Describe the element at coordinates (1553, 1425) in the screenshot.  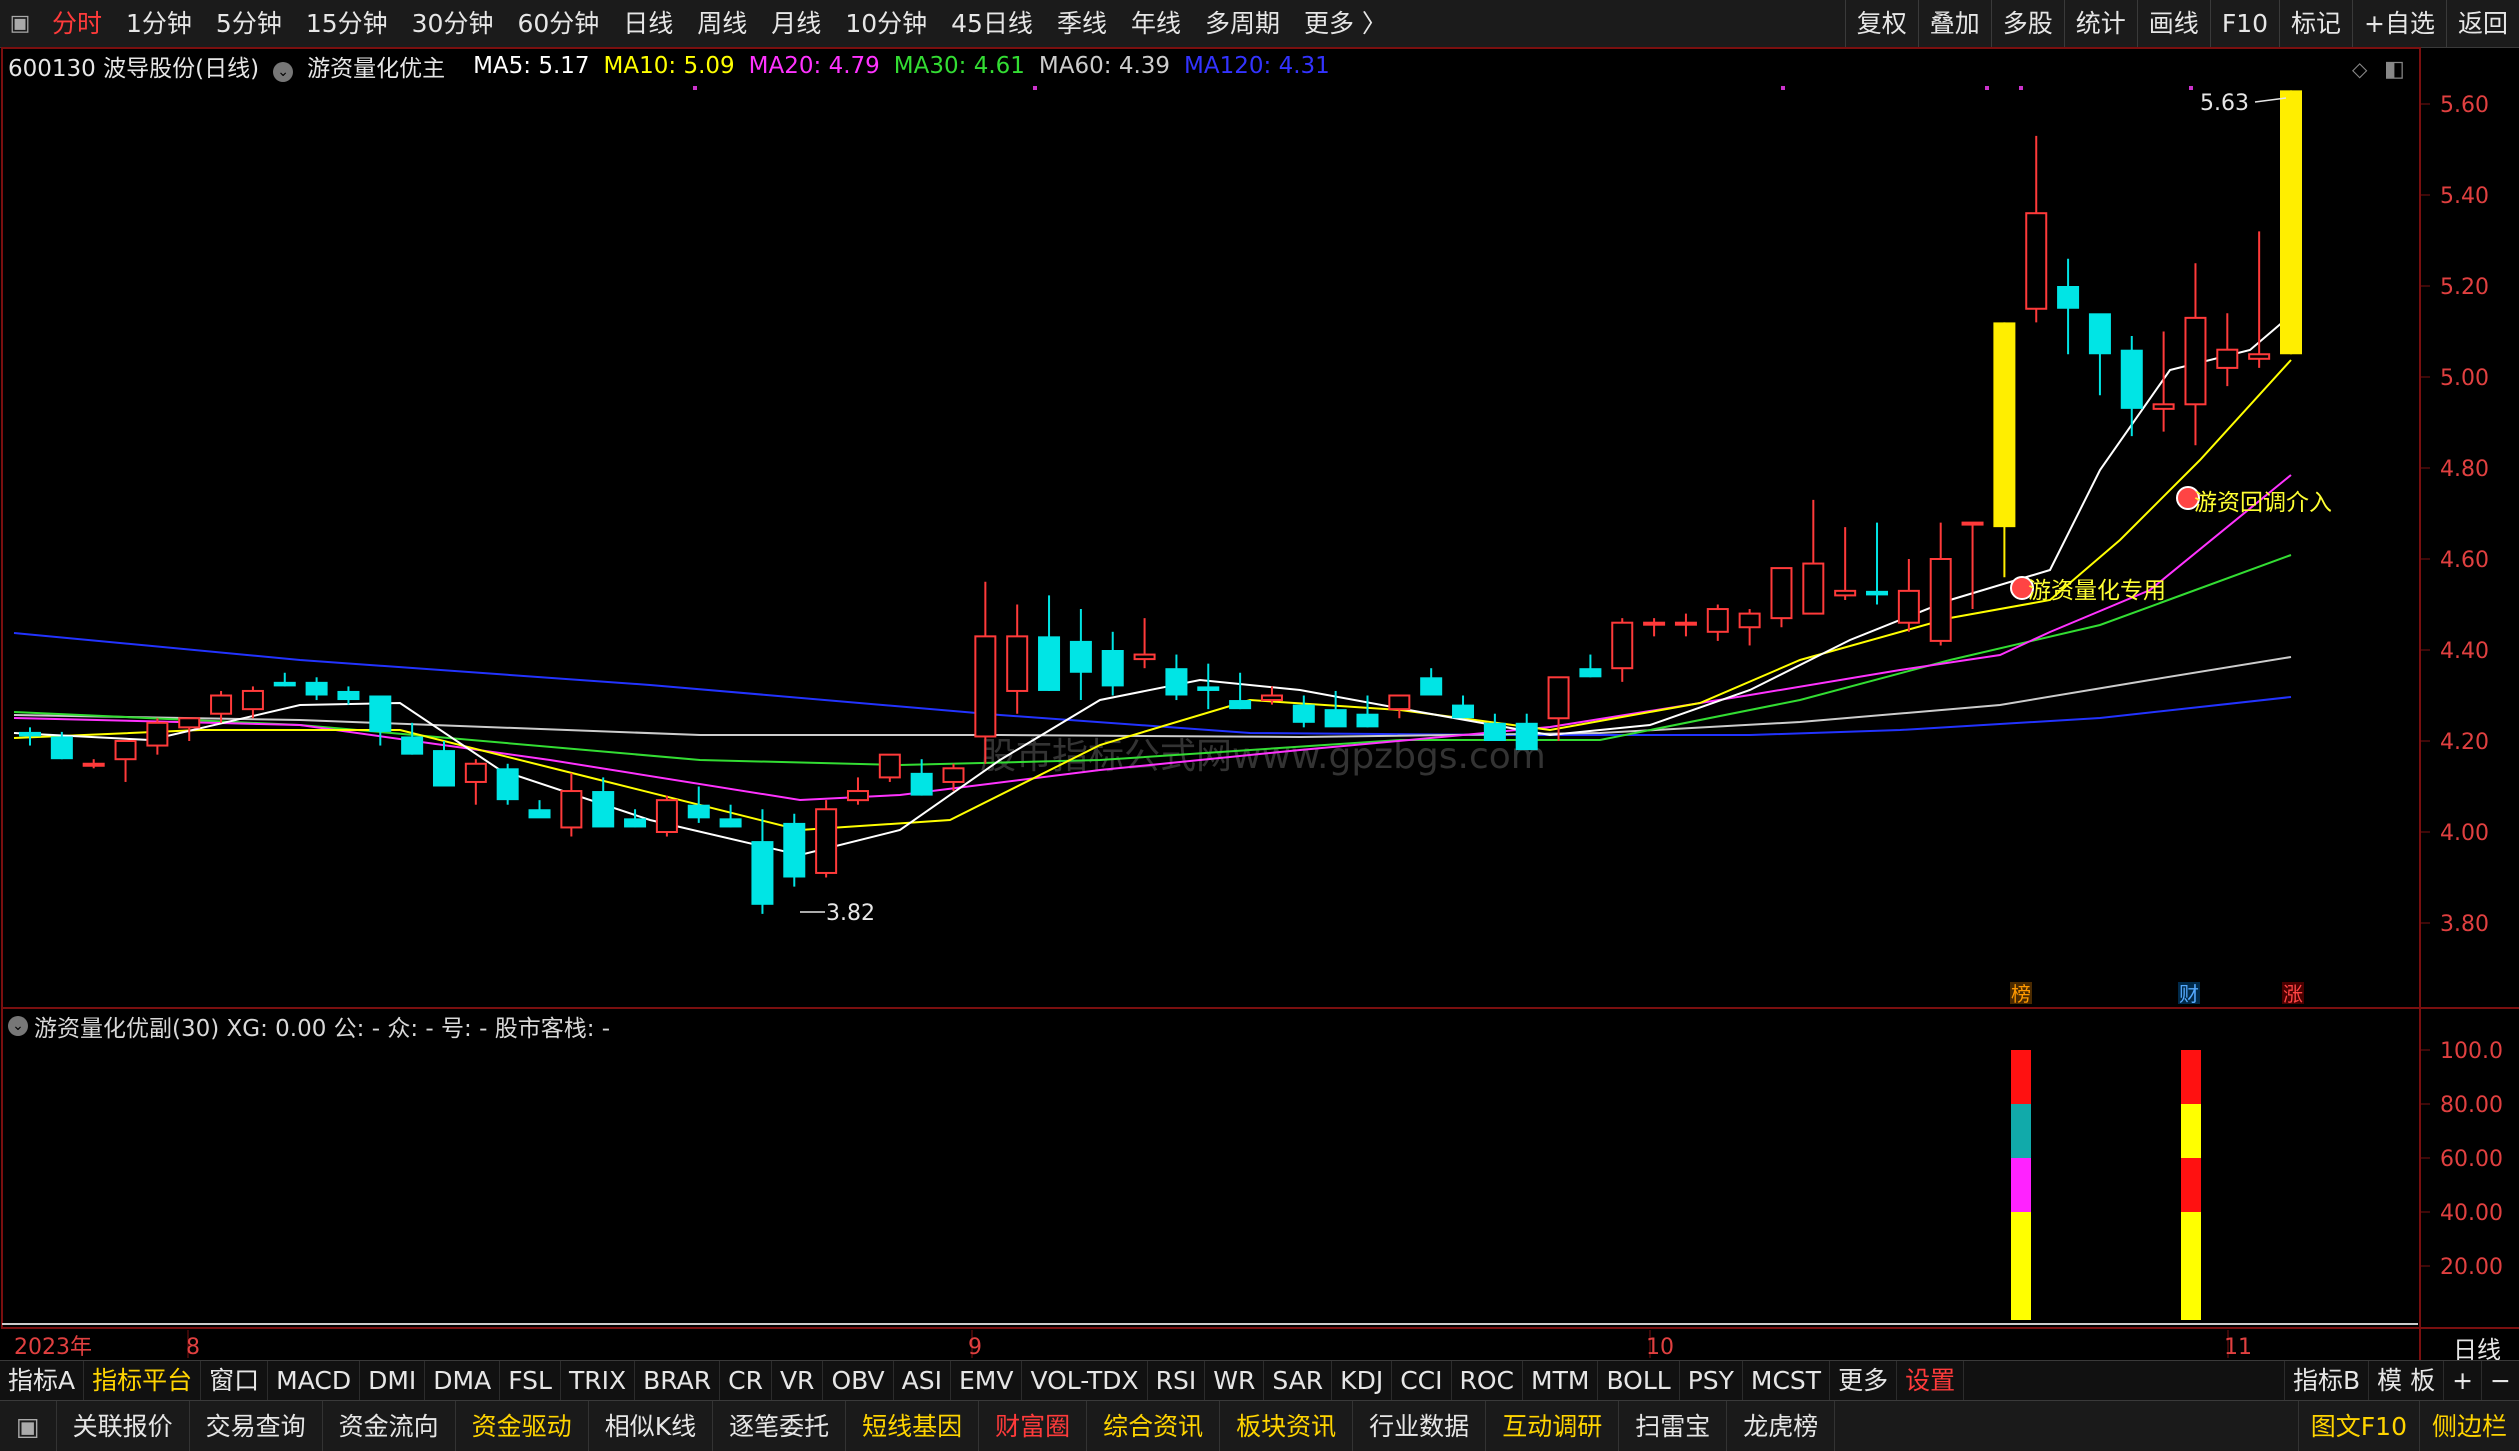
I see `function-button-11: 互动调研` at that location.